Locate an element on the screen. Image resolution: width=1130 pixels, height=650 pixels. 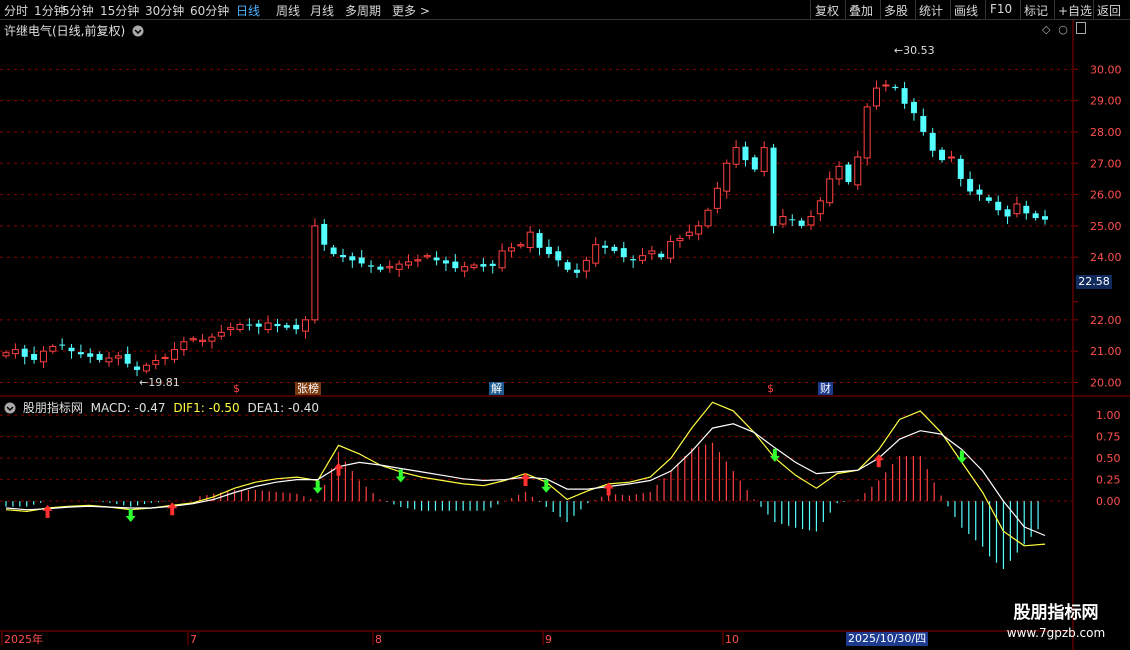
draw-line-button: 画线 is located at coordinates (966, 10).